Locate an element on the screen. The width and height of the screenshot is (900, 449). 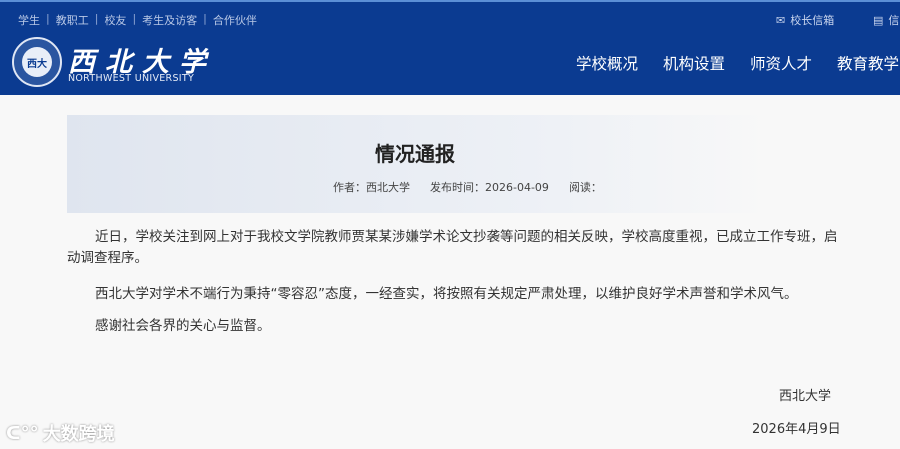
link-partners: 合作伙伴 is located at coordinates (235, 20).